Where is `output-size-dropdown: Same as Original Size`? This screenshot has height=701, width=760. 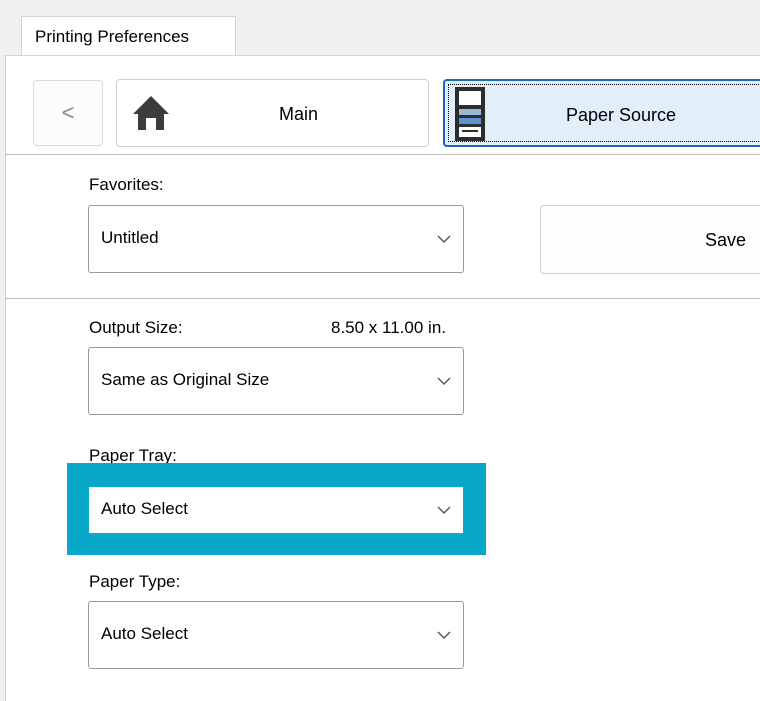 output-size-dropdown: Same as Original Size is located at coordinates (276, 381).